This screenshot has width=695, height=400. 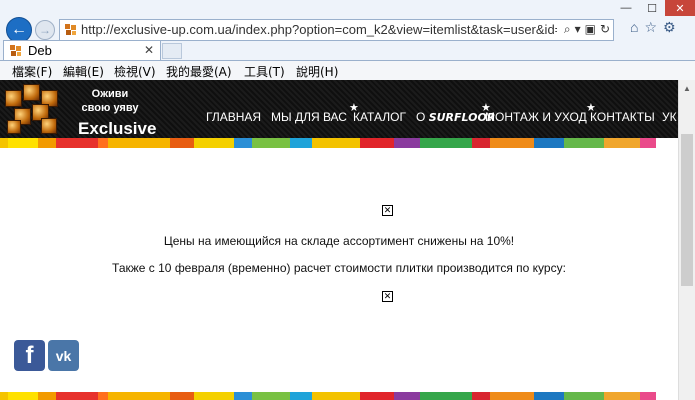 What do you see at coordinates (35, 109) in the screenshot?
I see `logo-icon` at bounding box center [35, 109].